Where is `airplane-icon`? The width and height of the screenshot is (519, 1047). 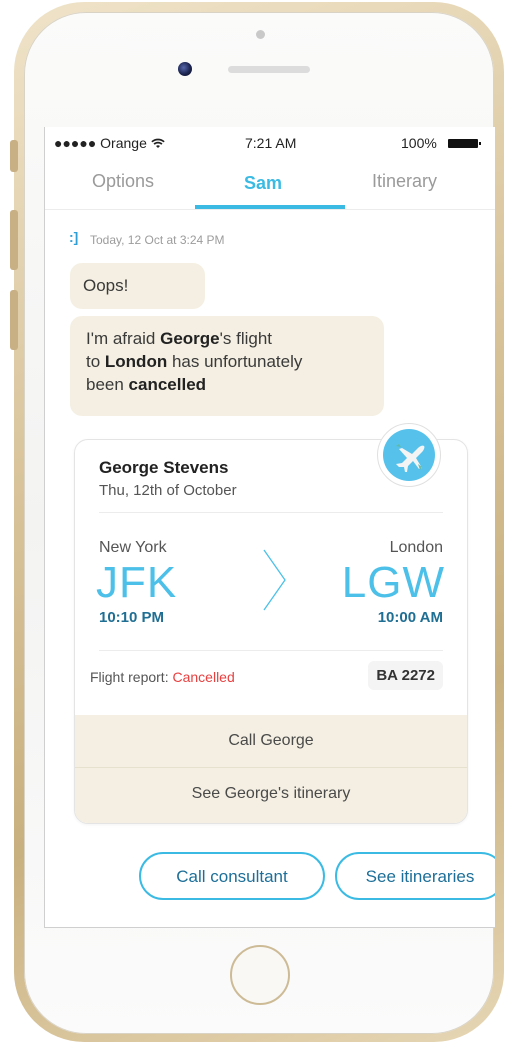
airplane-icon is located at coordinates (410, 458).